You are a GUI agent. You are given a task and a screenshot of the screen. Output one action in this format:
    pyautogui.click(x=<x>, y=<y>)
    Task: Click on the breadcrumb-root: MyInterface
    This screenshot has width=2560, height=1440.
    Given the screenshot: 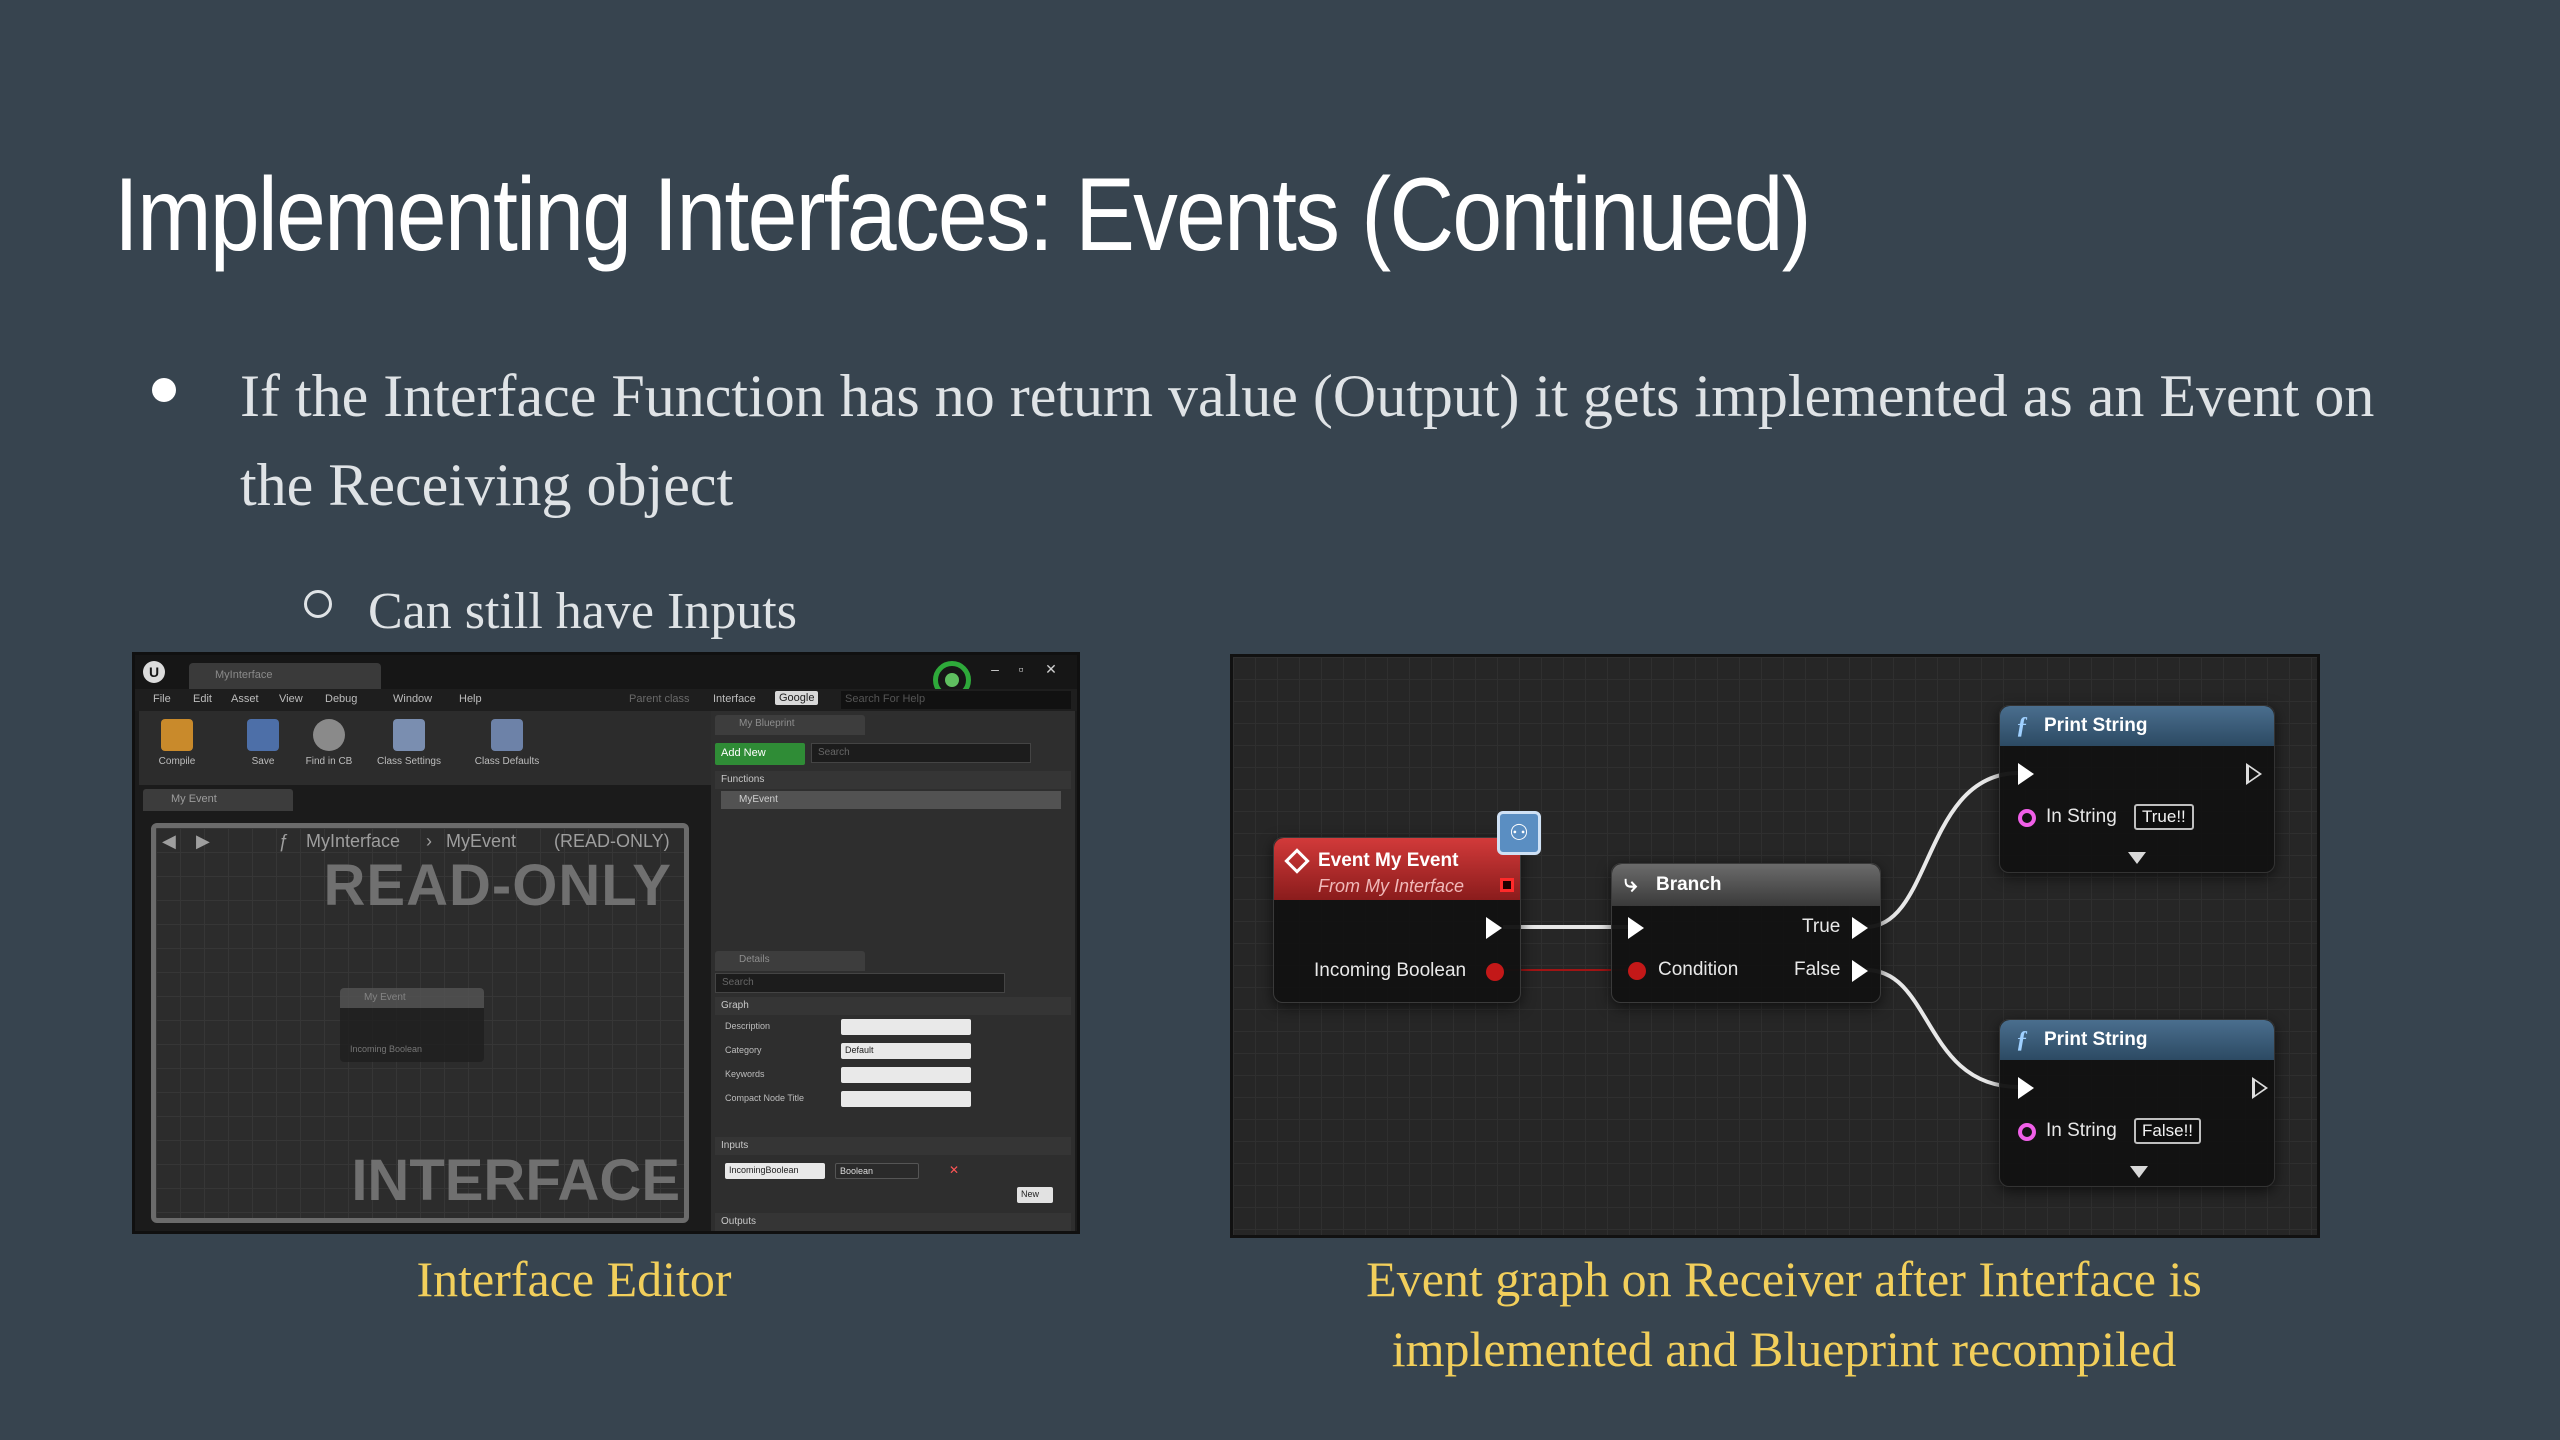 What is the action you would take?
    pyautogui.click(x=353, y=841)
    